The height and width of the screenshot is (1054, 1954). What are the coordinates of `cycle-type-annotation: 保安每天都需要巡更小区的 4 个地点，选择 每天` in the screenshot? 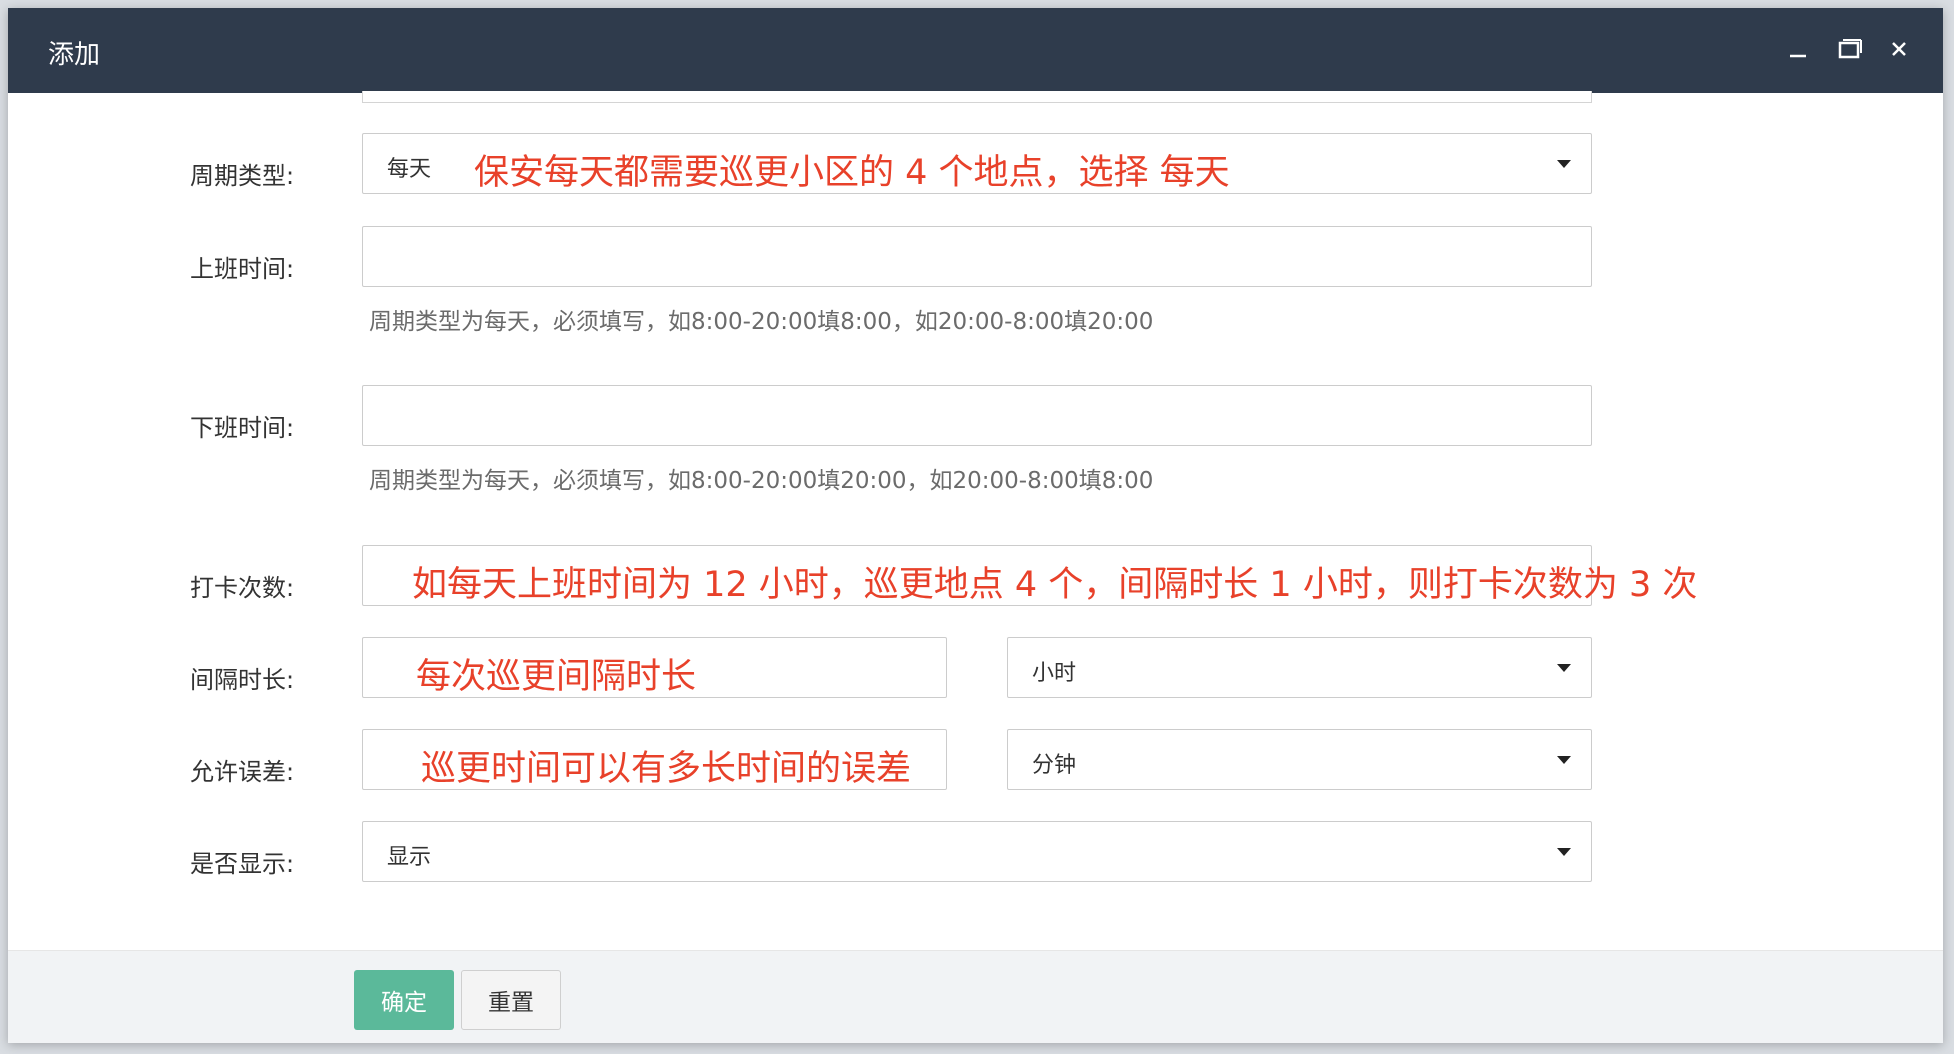 It's located at (852, 173).